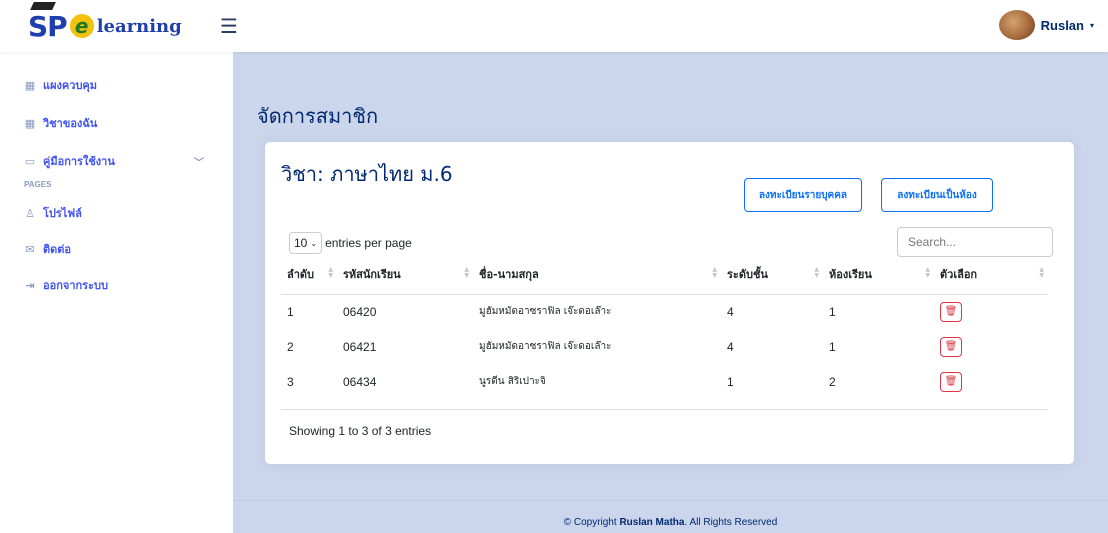 The width and height of the screenshot is (1108, 533). Describe the element at coordinates (38, 184) in the screenshot. I see `nav-heading-pages: PAGES` at that location.